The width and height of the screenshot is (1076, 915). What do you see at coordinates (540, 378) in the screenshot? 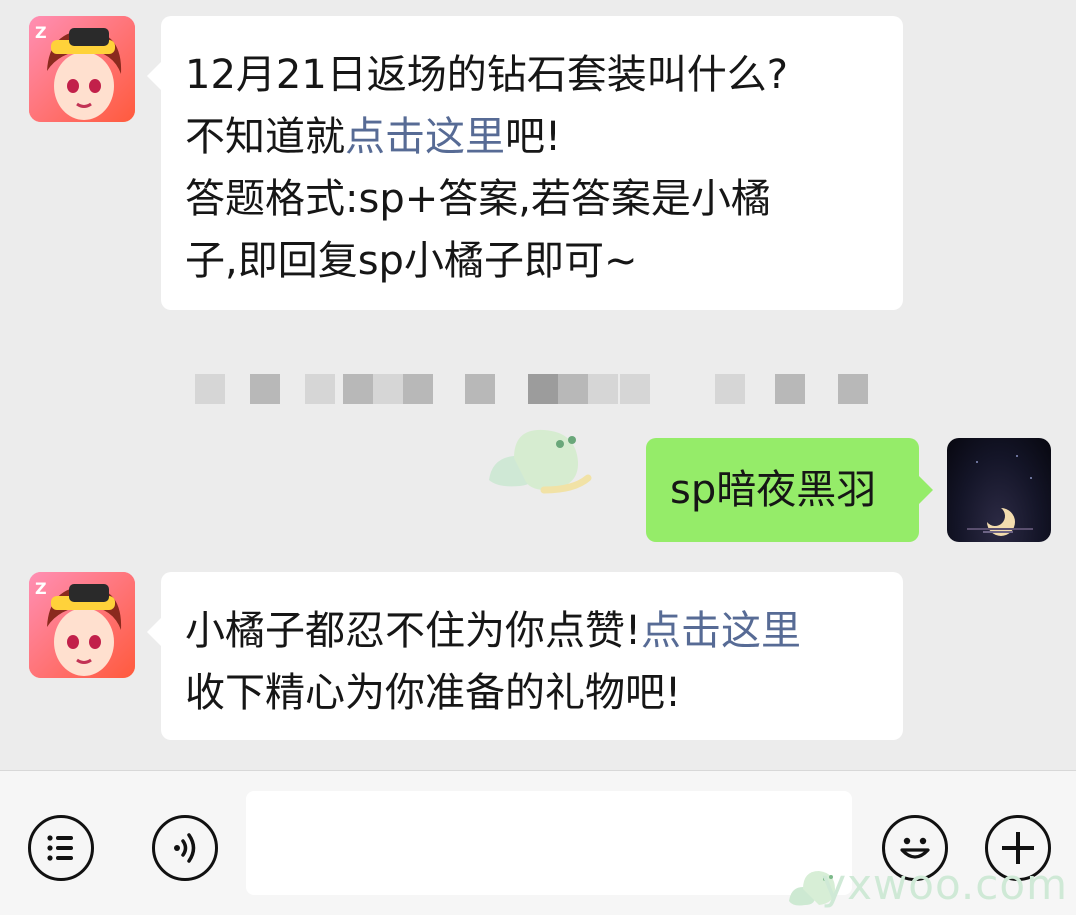
I see `blurred-system-notice` at bounding box center [540, 378].